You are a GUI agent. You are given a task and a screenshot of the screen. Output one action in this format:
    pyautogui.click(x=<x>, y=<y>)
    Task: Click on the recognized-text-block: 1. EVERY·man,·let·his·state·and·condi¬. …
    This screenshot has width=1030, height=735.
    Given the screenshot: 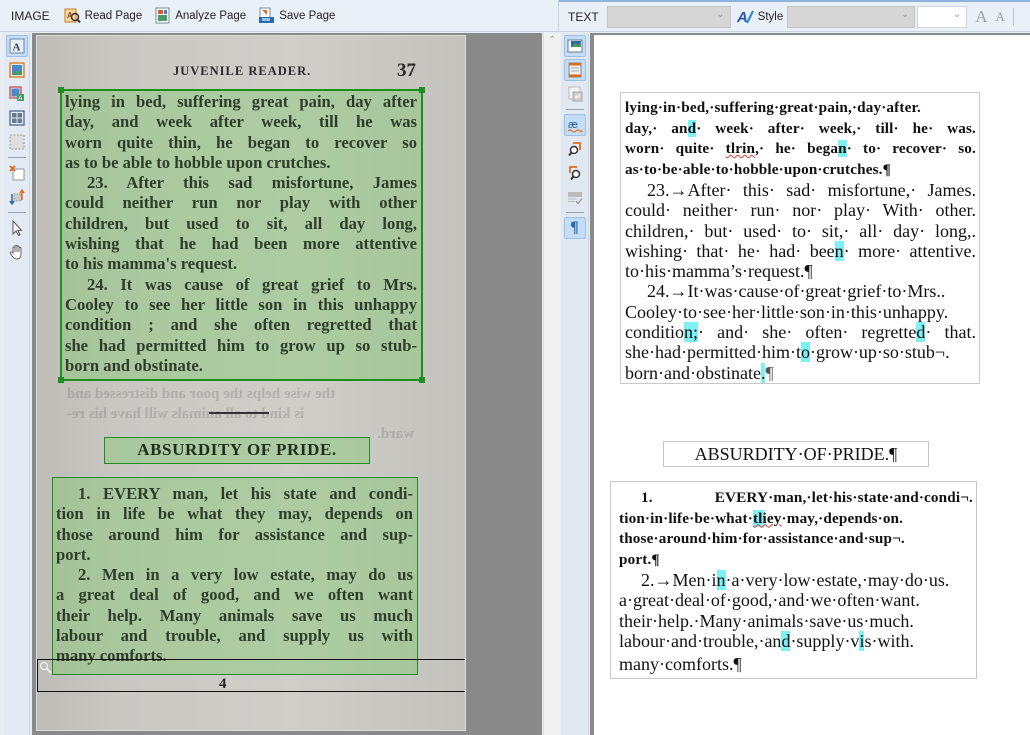 What is the action you would take?
    pyautogui.click(x=793, y=580)
    